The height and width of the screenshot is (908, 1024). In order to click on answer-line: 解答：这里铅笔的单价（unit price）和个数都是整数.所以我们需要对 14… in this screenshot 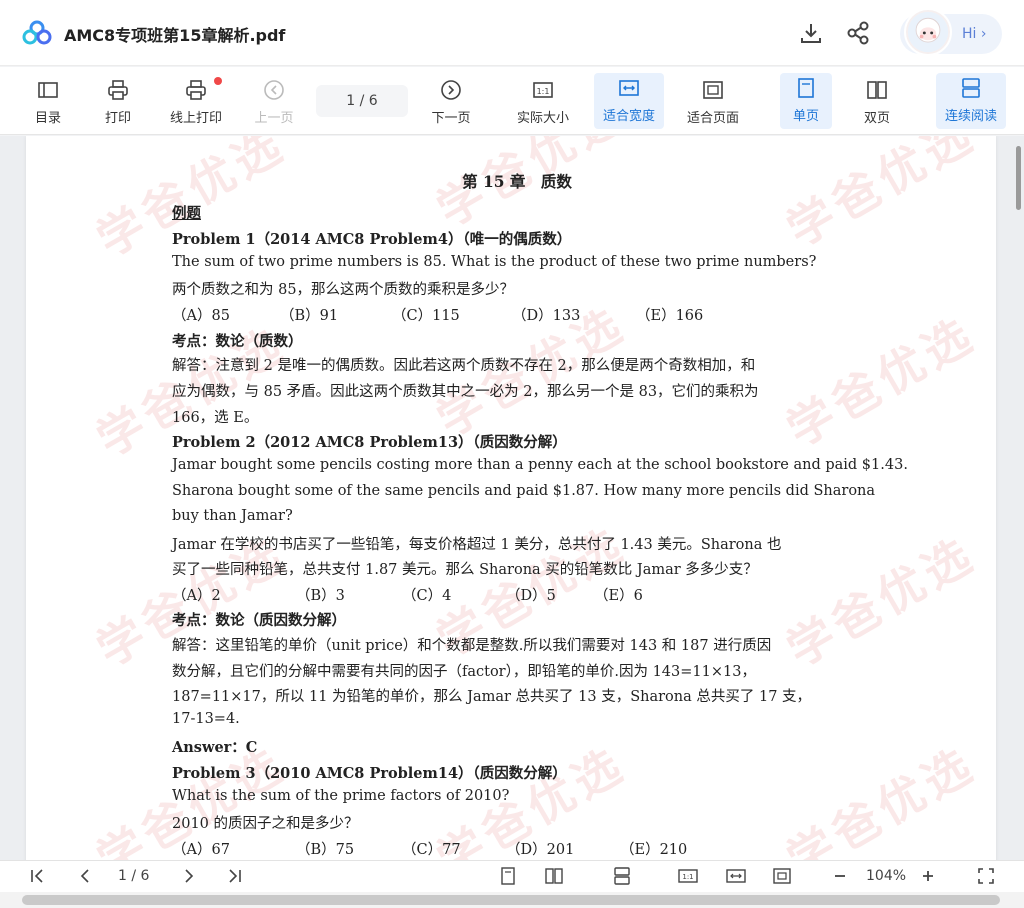, I will do `click(472, 646)`.